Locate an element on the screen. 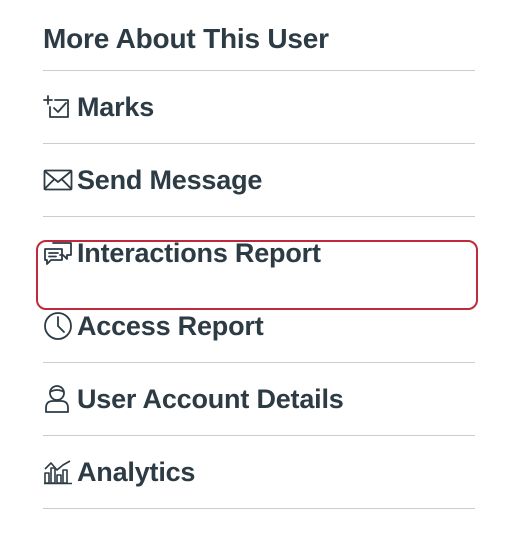 This screenshot has width=514, height=548. clock-icon is located at coordinates (58, 326).